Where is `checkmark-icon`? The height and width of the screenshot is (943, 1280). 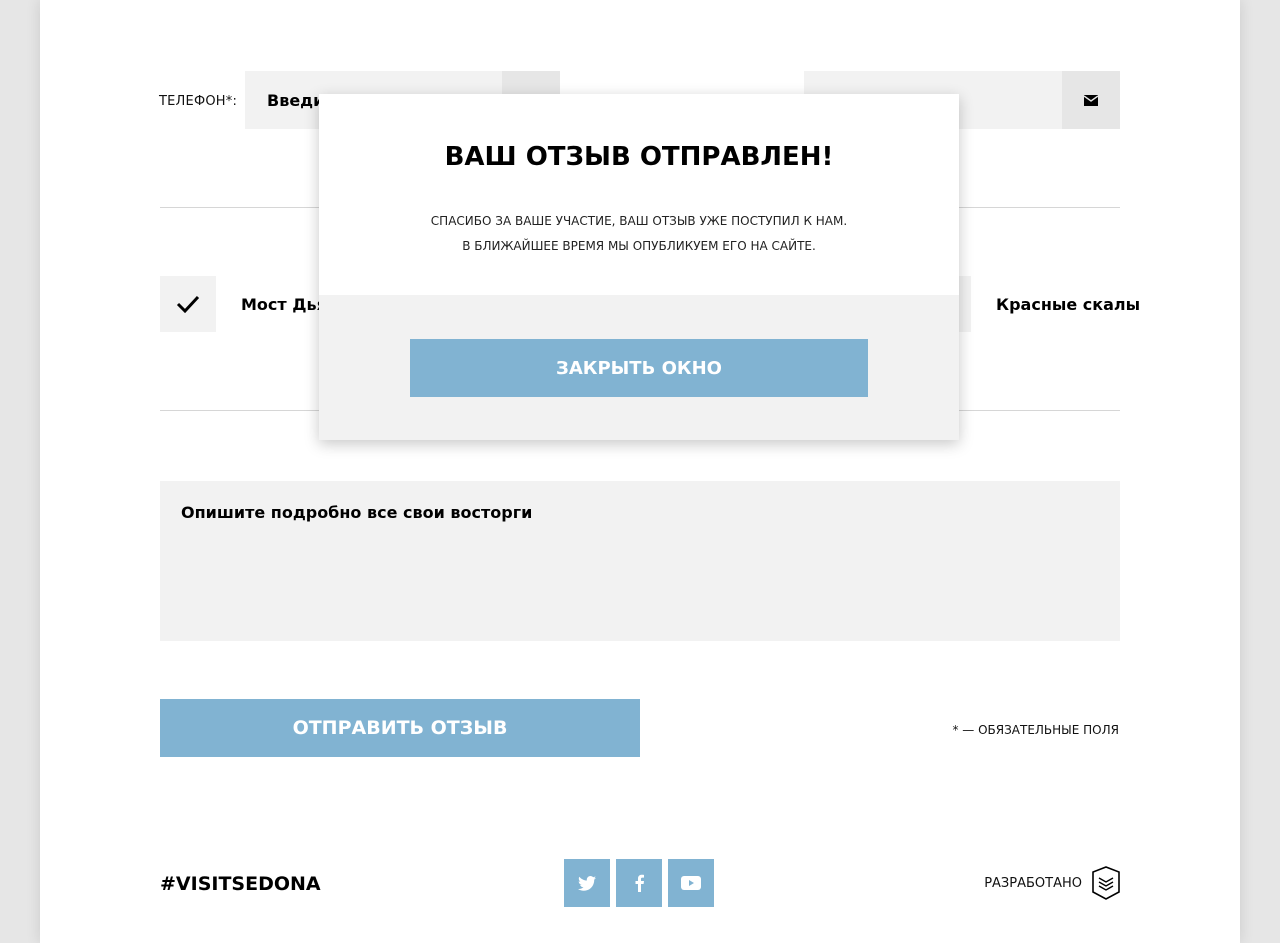
checkmark-icon is located at coordinates (188, 304).